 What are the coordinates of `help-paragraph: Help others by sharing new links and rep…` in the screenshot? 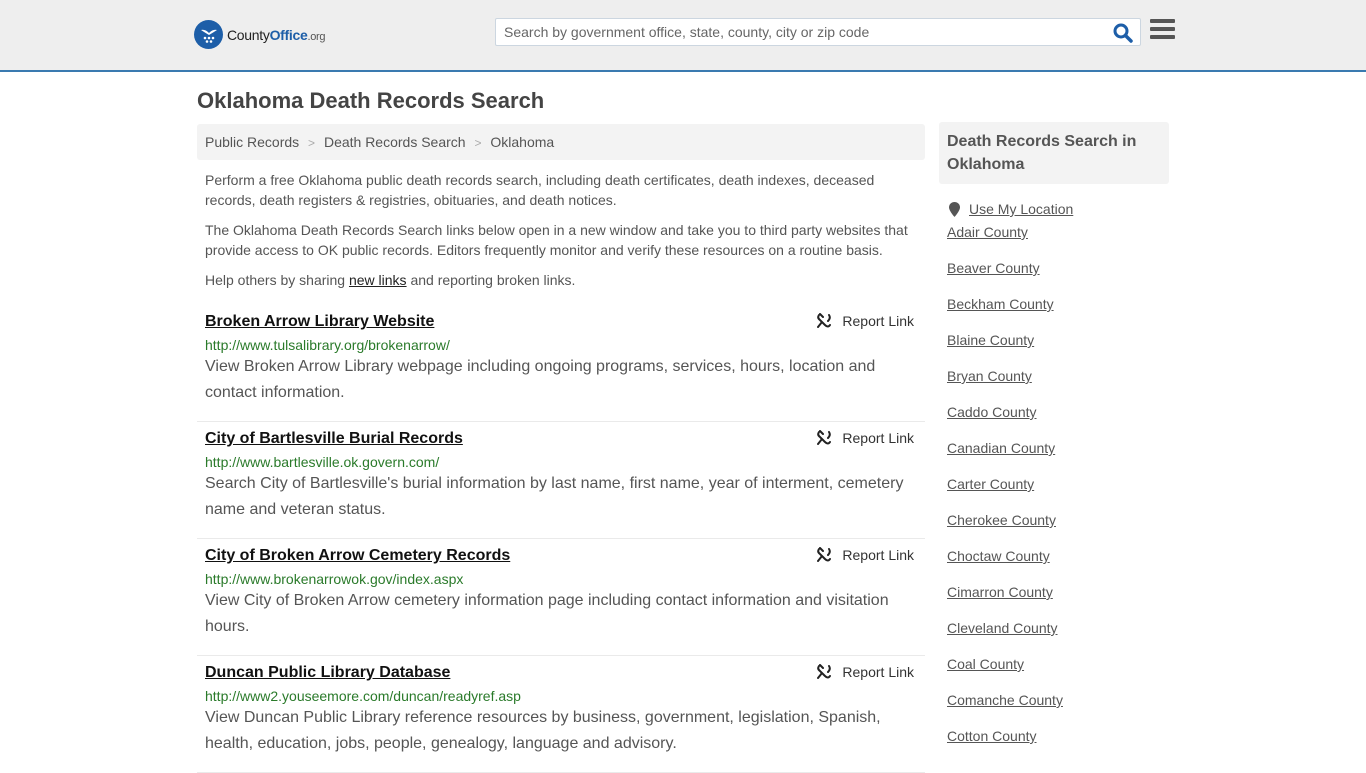 It's located at (562, 280).